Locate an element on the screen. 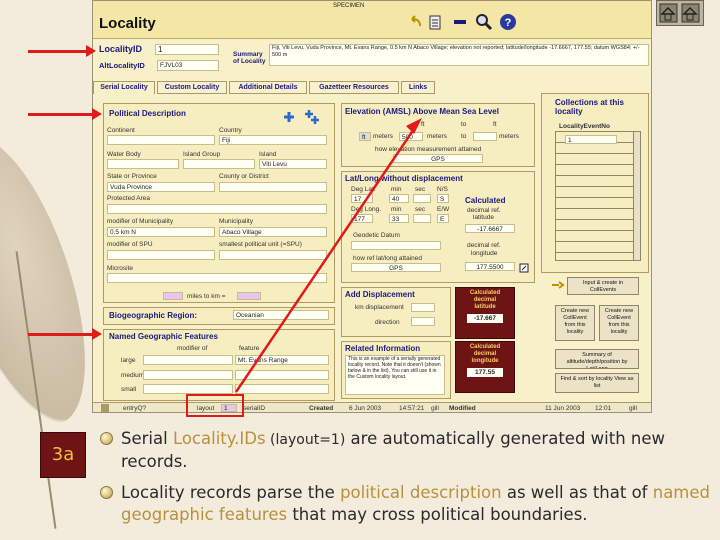 The width and height of the screenshot is (720, 540). minus-icon is located at coordinates (460, 22).